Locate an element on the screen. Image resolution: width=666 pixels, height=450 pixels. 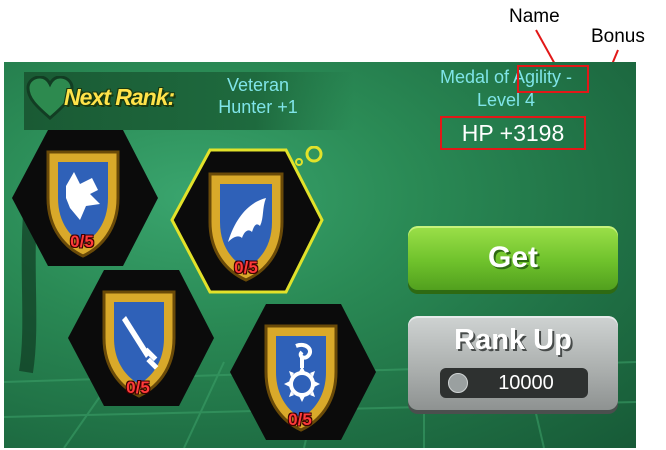
rank-up-cost: 10000 is located at coordinates (514, 383).